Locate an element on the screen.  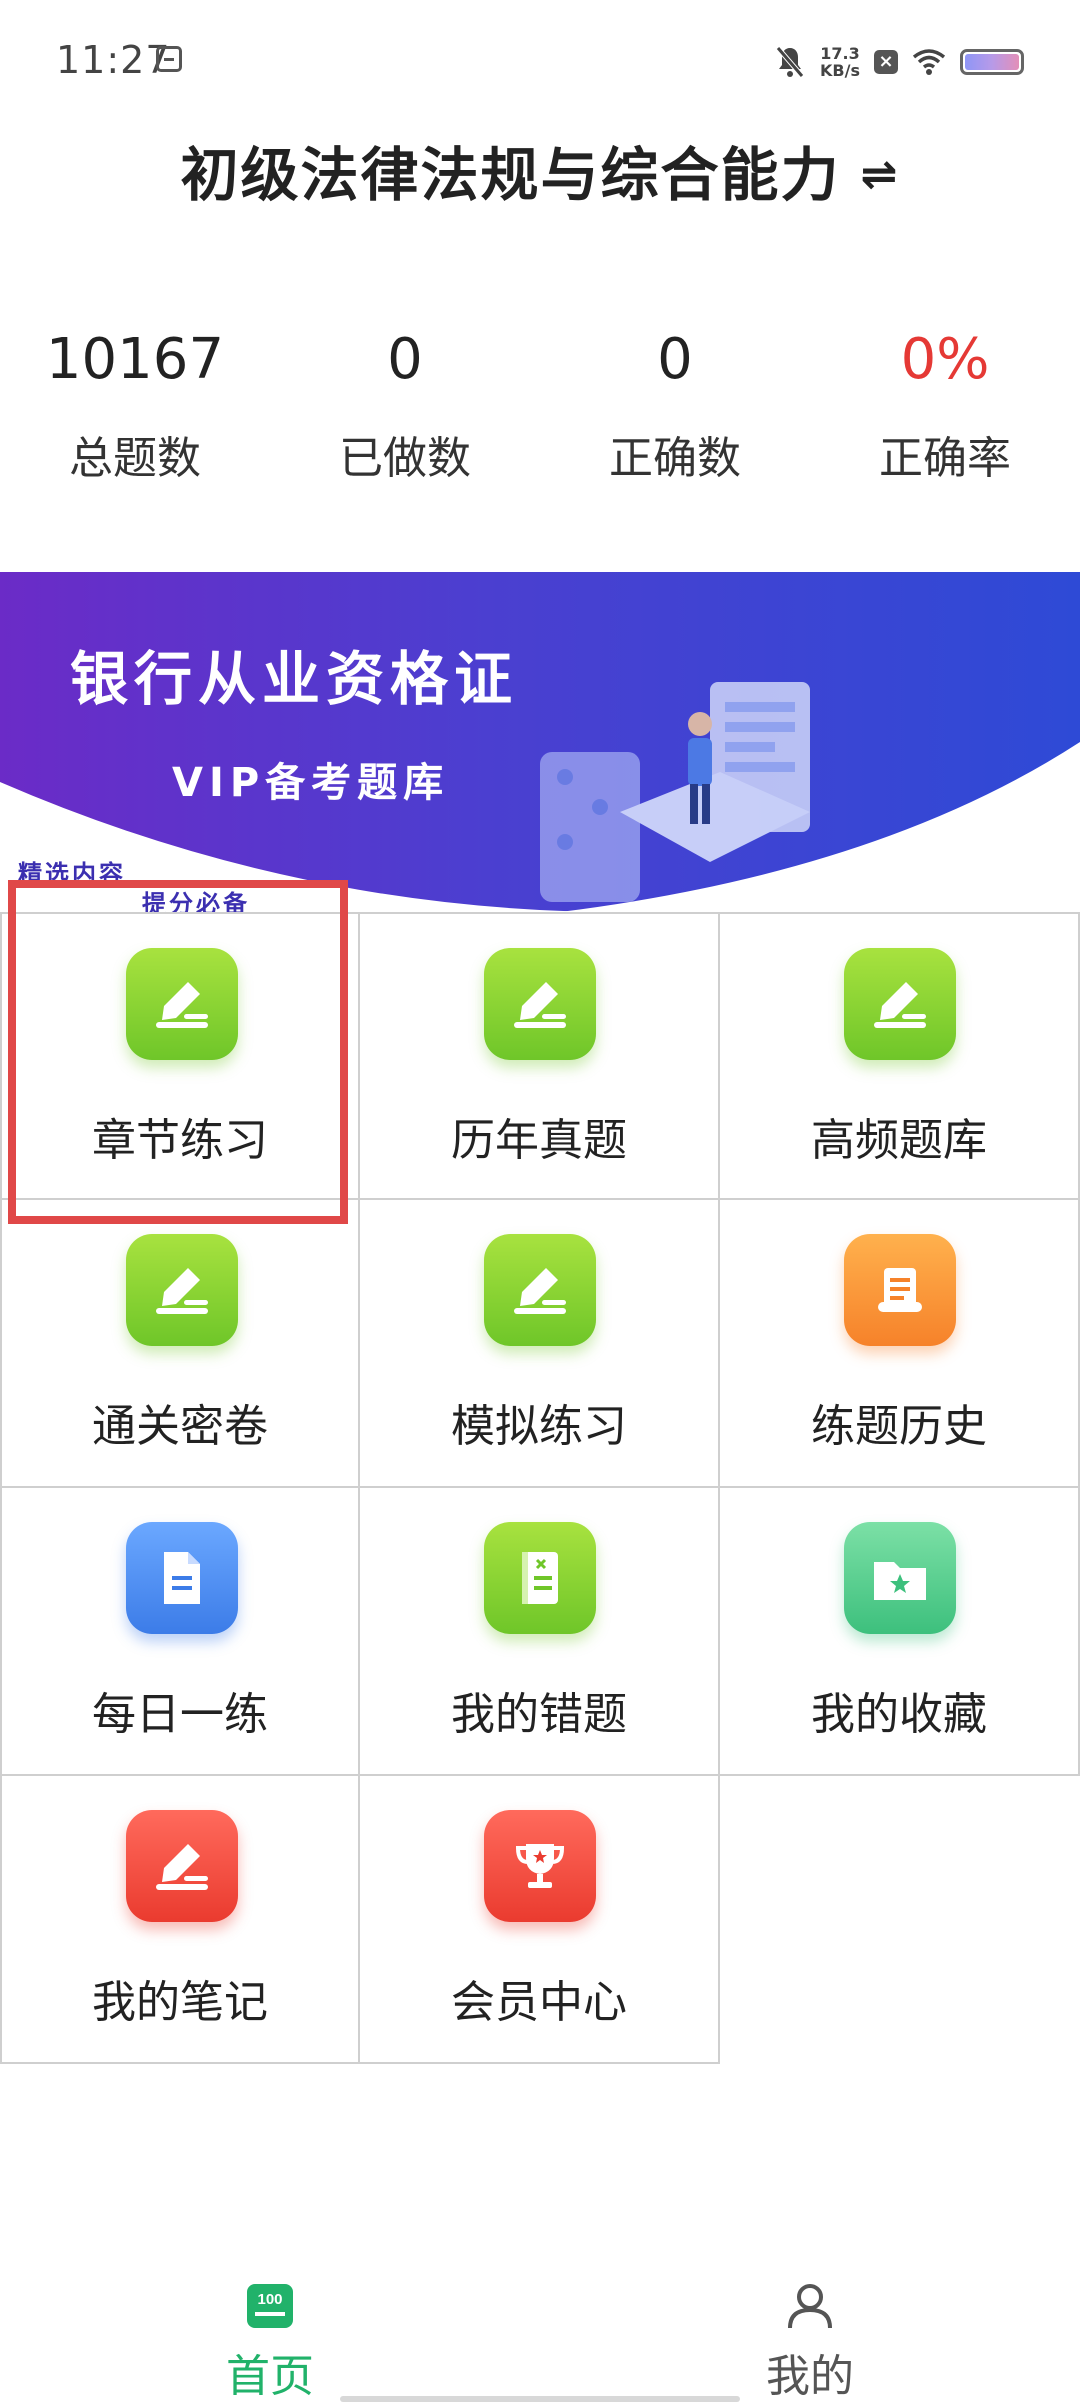
nav-tab-mine: 我的 is located at coordinates (810, 2333).